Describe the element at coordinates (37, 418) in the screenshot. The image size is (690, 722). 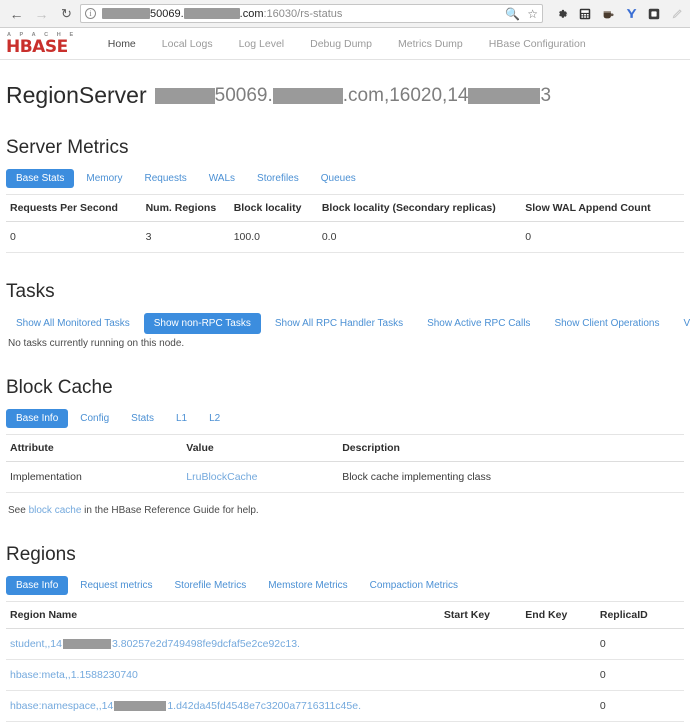
I see `tab-block-cache-base-info: Base Info` at that location.